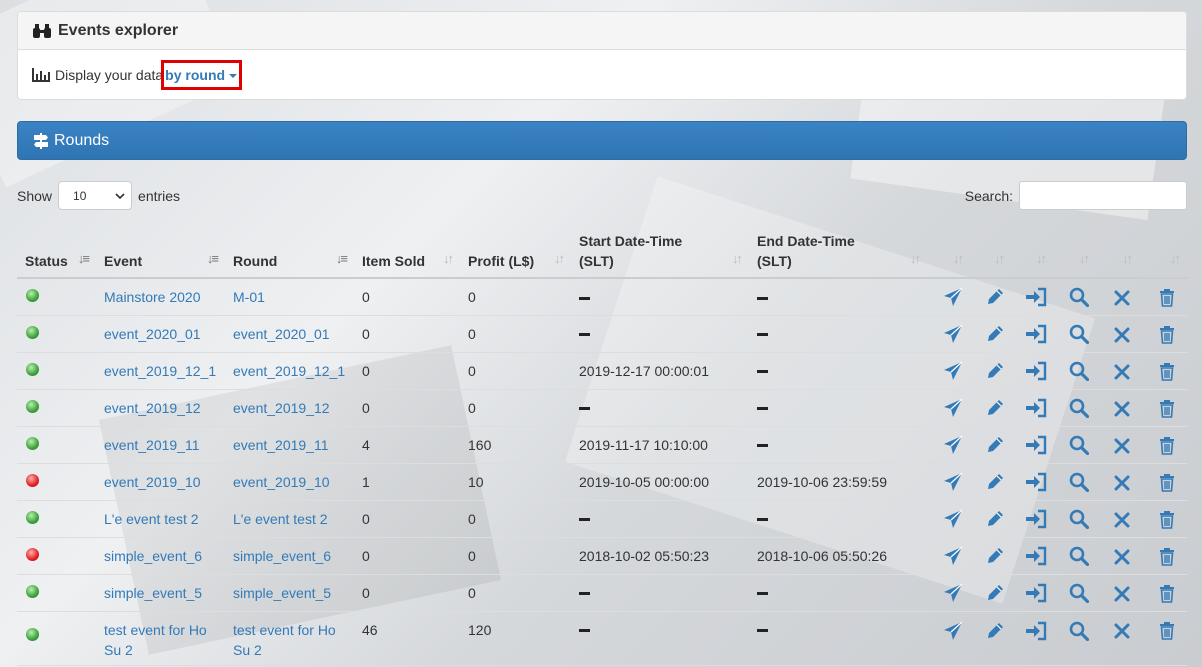 The image size is (1202, 667). What do you see at coordinates (282, 556) in the screenshot?
I see `round-link: simple_event_6` at bounding box center [282, 556].